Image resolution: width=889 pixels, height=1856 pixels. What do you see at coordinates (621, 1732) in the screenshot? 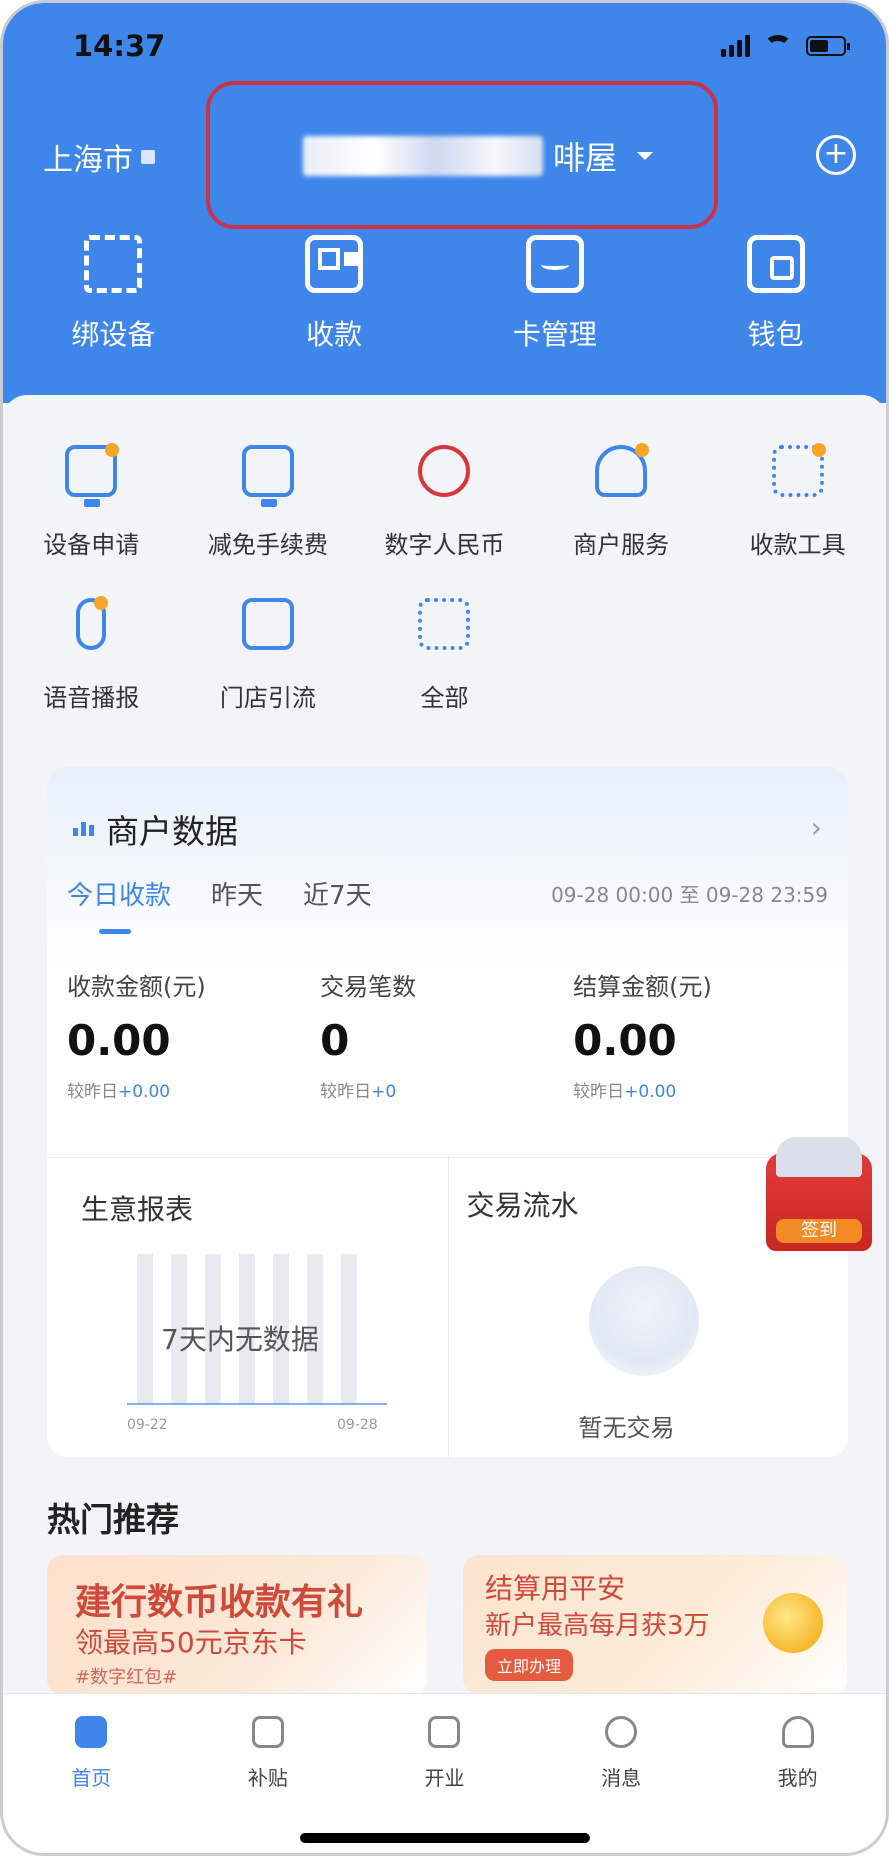
I see `message-icon` at bounding box center [621, 1732].